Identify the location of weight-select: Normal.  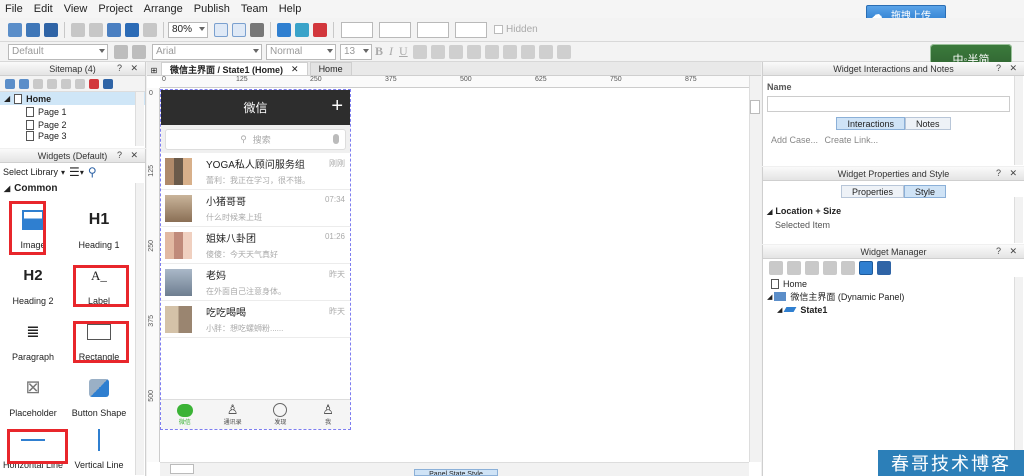
(301, 51).